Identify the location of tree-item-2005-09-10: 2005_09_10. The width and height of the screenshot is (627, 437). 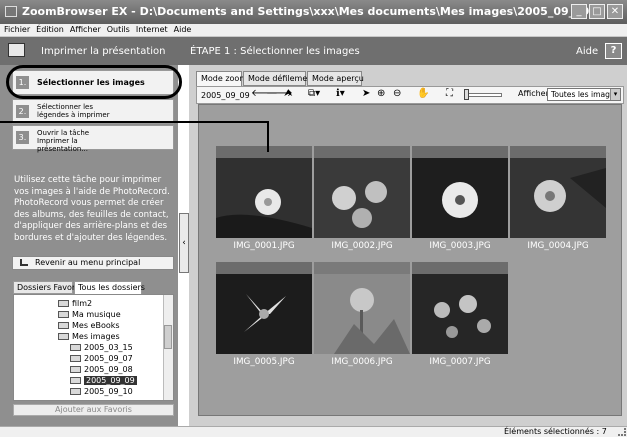
(101, 391).